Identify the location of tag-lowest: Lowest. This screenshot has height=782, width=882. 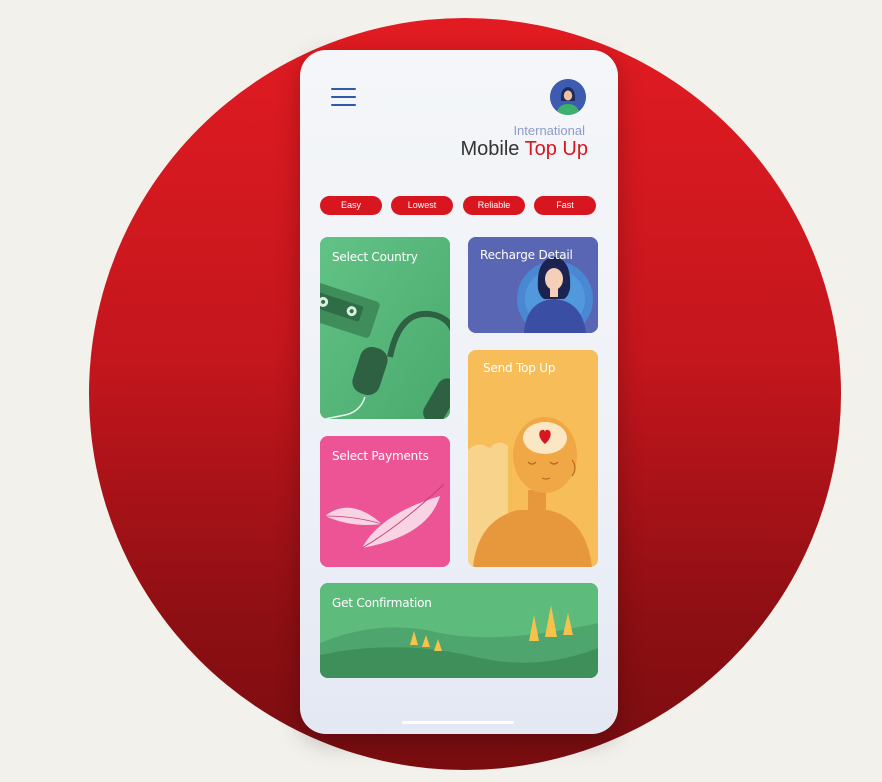
(422, 205).